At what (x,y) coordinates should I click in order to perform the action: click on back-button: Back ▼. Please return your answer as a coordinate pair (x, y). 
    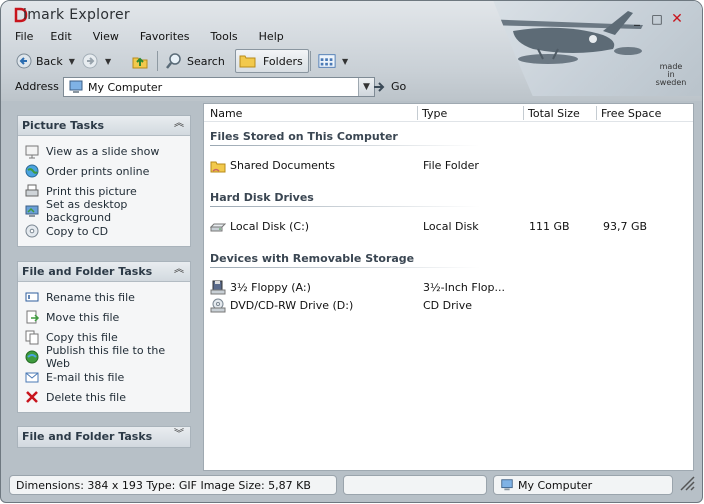
    Looking at the image, I should click on (45, 61).